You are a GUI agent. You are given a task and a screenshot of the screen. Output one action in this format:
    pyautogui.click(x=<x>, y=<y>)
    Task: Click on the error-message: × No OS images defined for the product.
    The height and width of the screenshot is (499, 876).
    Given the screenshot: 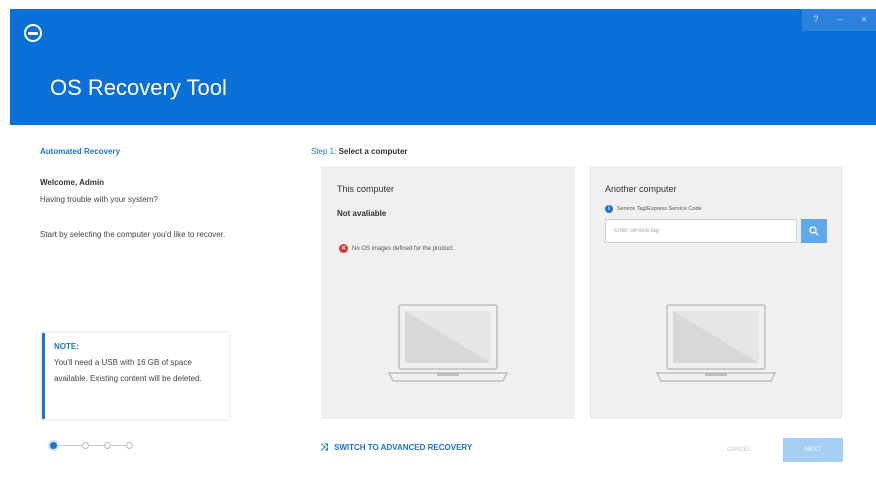 What is the action you would take?
    pyautogui.click(x=396, y=248)
    